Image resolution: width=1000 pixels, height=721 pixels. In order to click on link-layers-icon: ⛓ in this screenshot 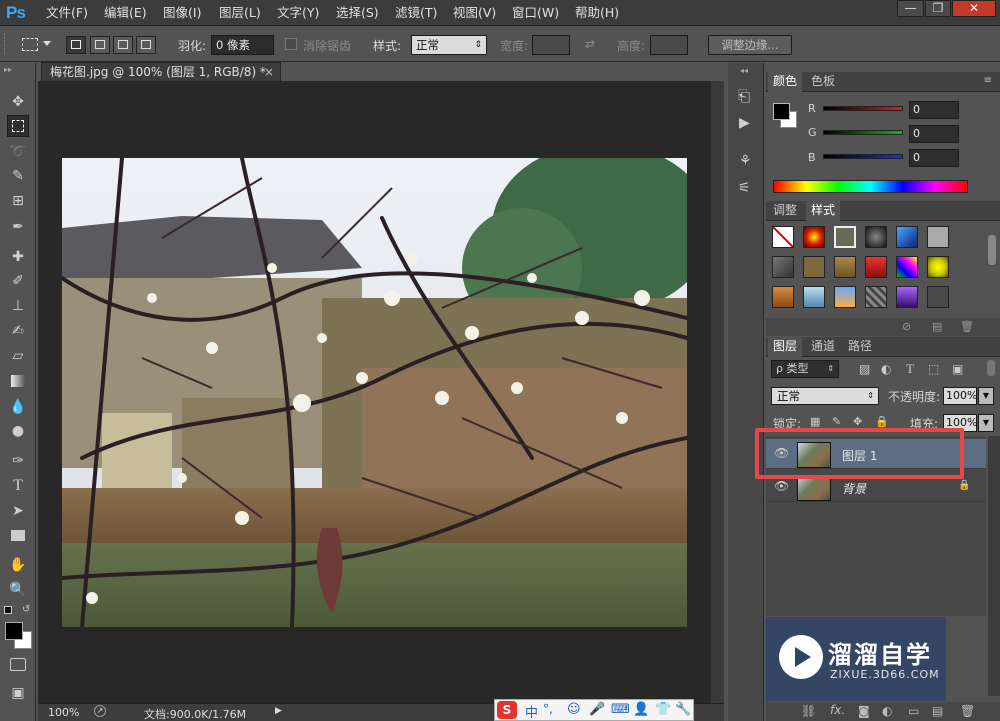, I will do `click(808, 711)`.